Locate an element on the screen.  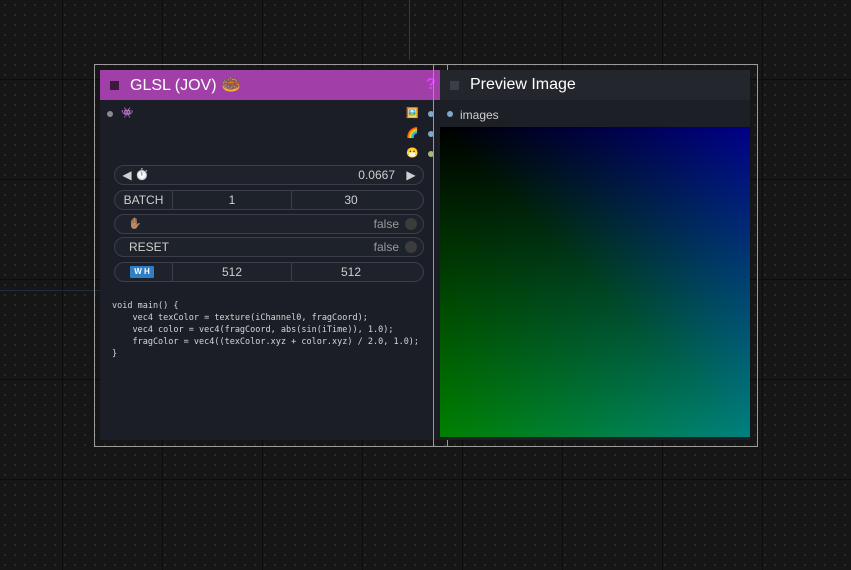
width-field: 512 is located at coordinates (232, 272).